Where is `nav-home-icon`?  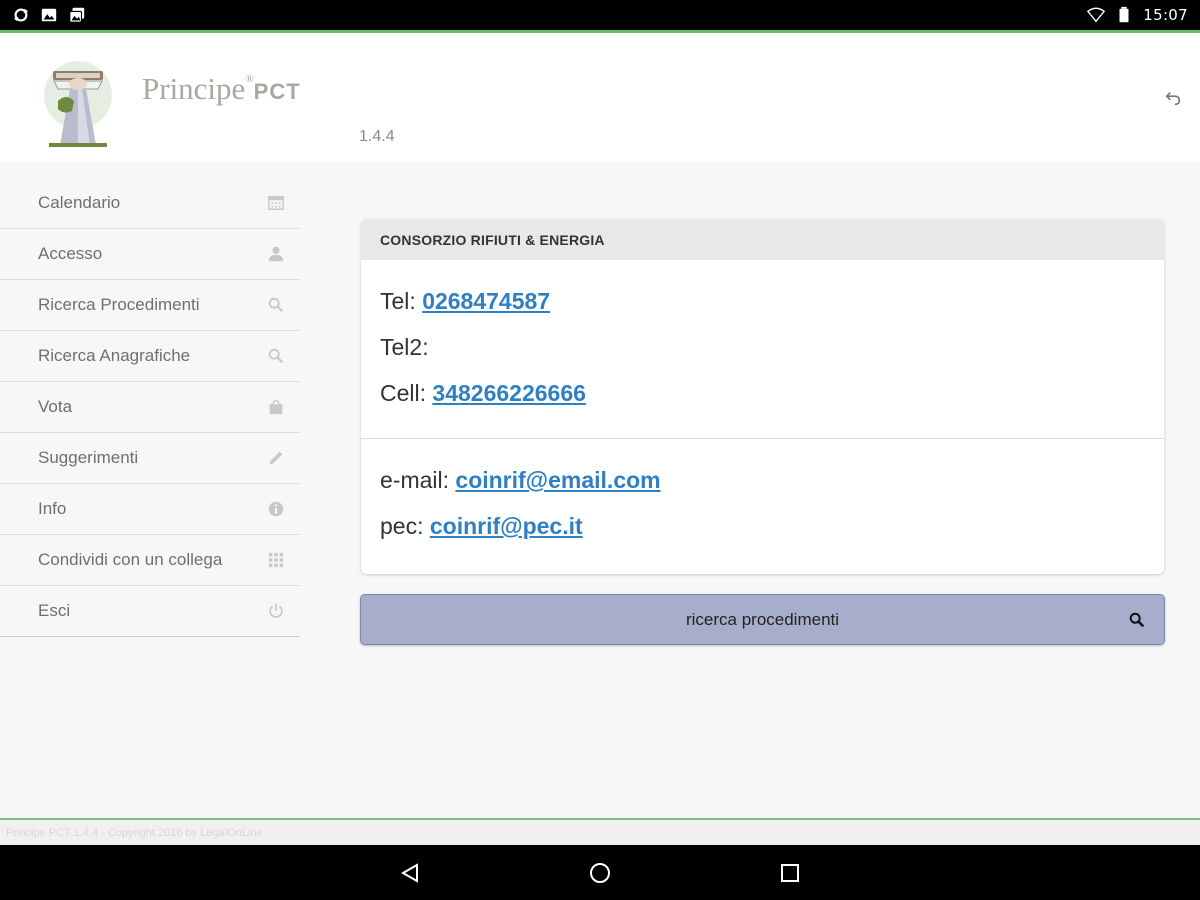 nav-home-icon is located at coordinates (600, 873).